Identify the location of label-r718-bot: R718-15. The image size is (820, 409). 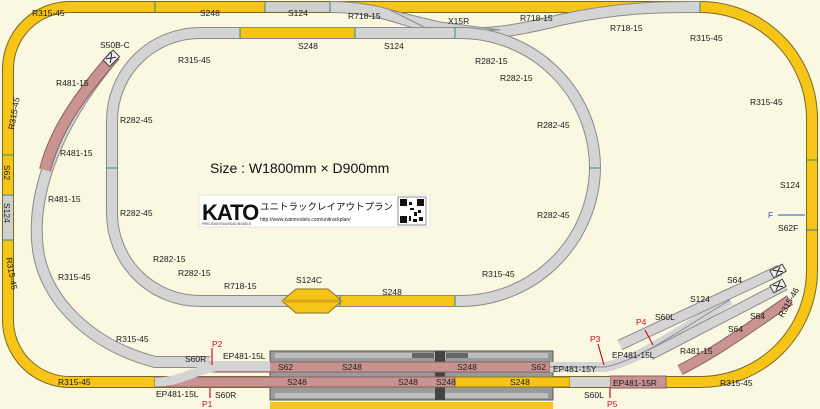
(240, 286).